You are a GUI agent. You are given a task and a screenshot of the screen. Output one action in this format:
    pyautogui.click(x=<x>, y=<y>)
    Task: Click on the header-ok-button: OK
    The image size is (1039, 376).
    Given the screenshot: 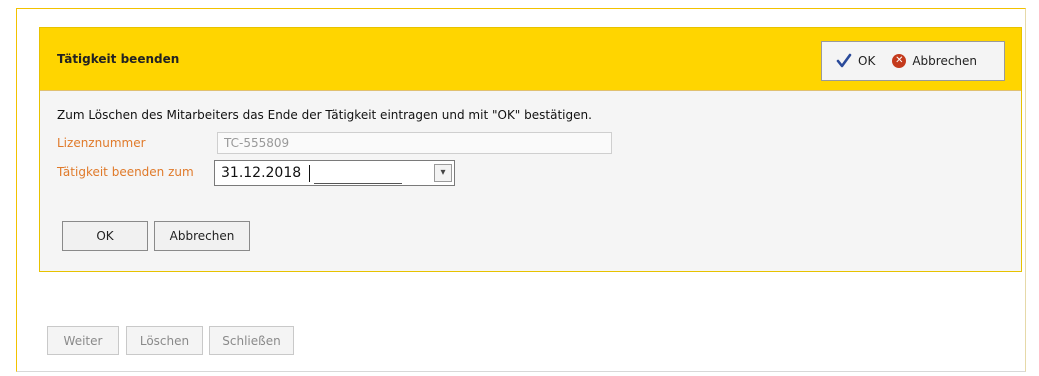 What is the action you would take?
    pyautogui.click(x=855, y=61)
    